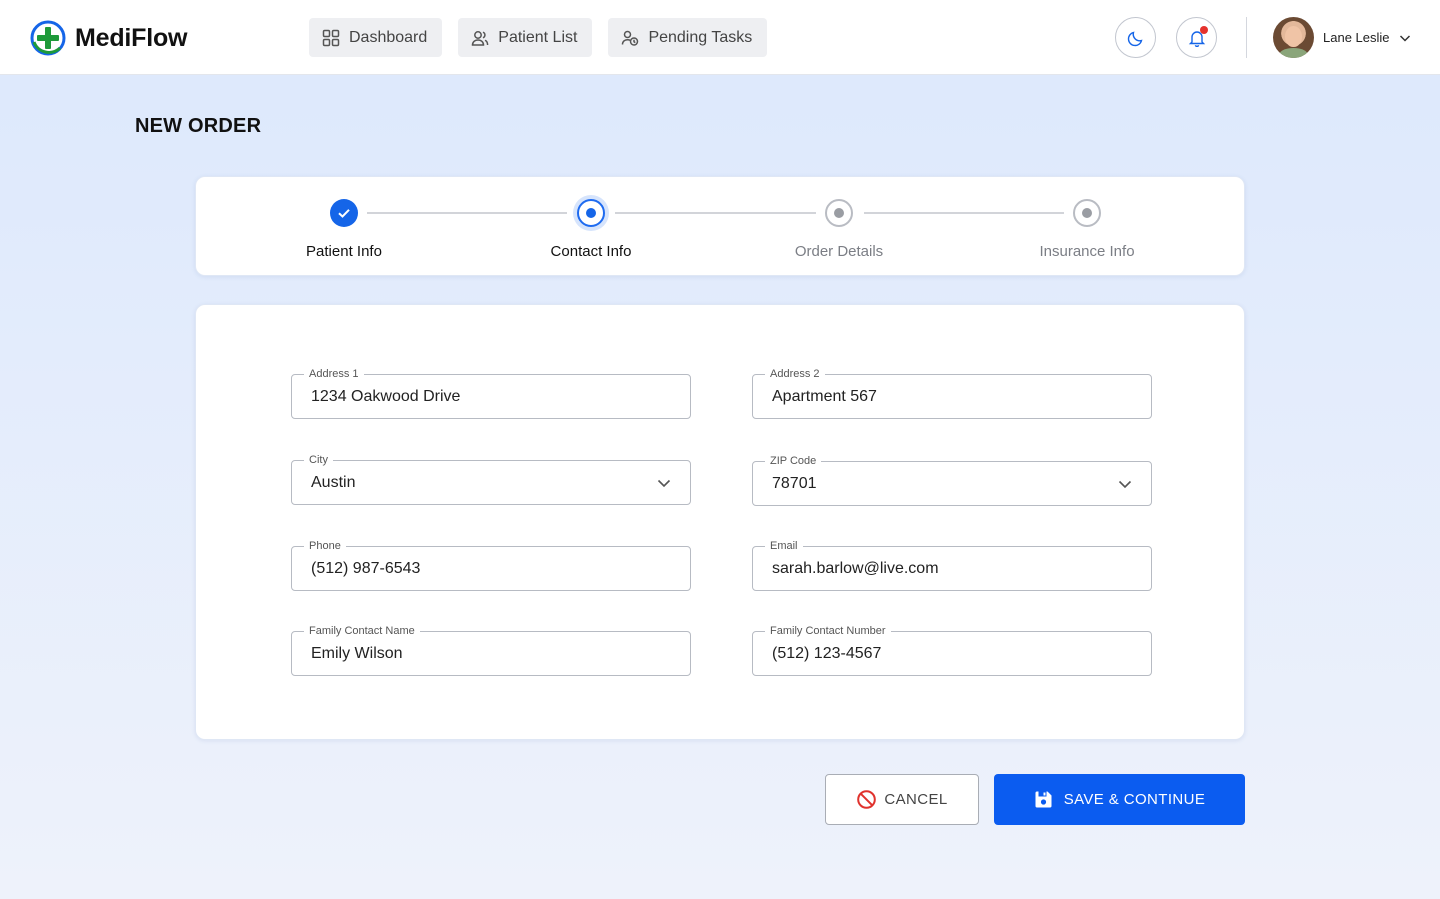  Describe the element at coordinates (867, 799) in the screenshot. I see `no-entry-icon` at that location.